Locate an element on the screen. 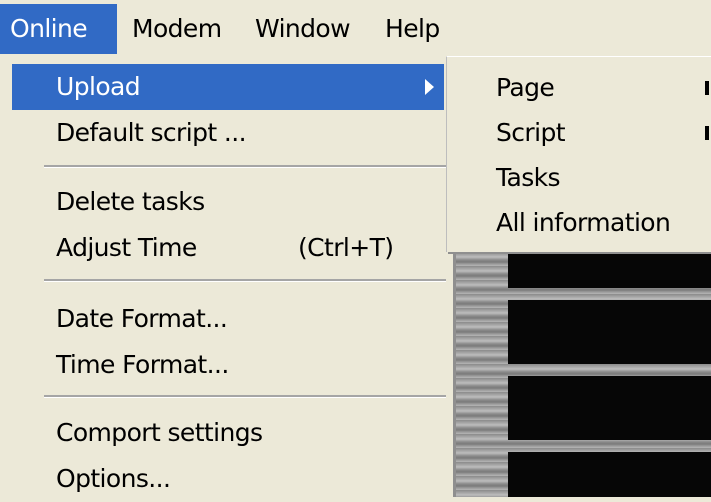  menu-help: Help is located at coordinates (412, 29).